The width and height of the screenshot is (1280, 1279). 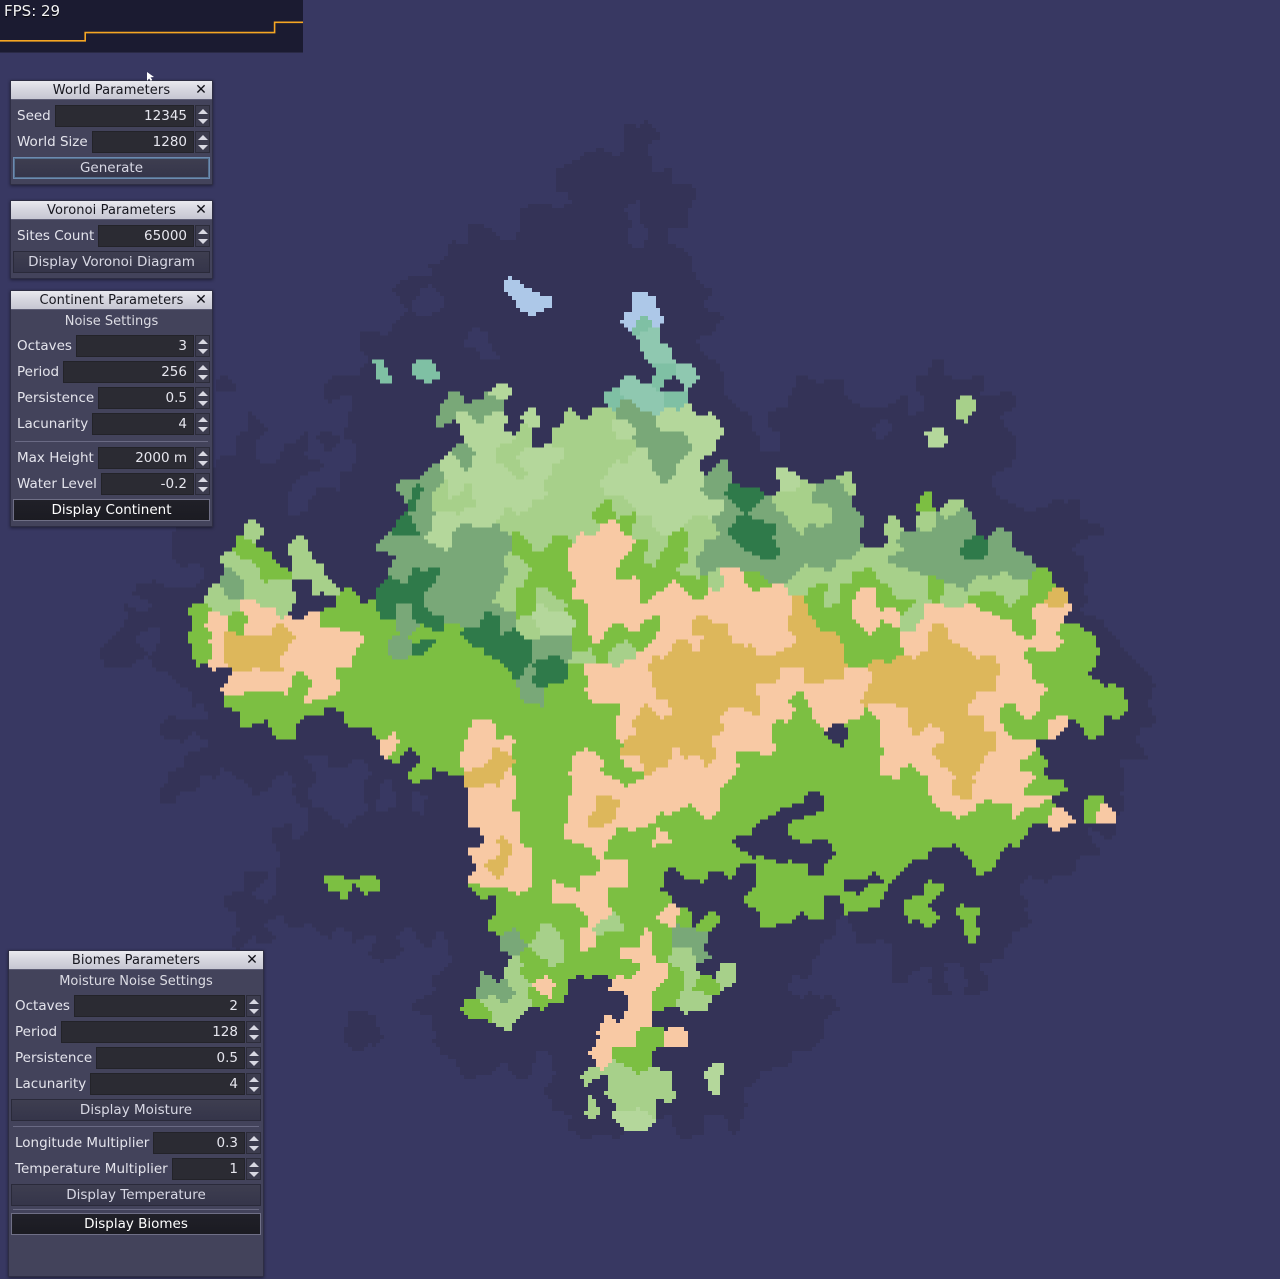 I want to click on panel-voronoi-titlebar: Voronoi Parameters ✕, so click(x=111, y=210).